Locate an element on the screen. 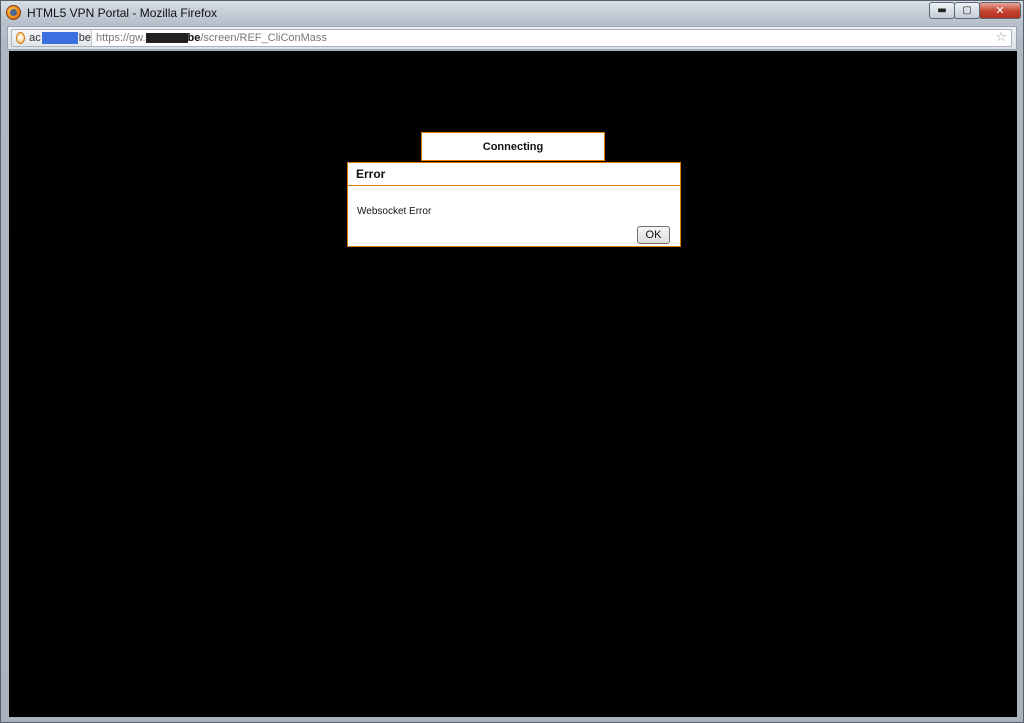  identity-suffix: be is located at coordinates (84, 37).